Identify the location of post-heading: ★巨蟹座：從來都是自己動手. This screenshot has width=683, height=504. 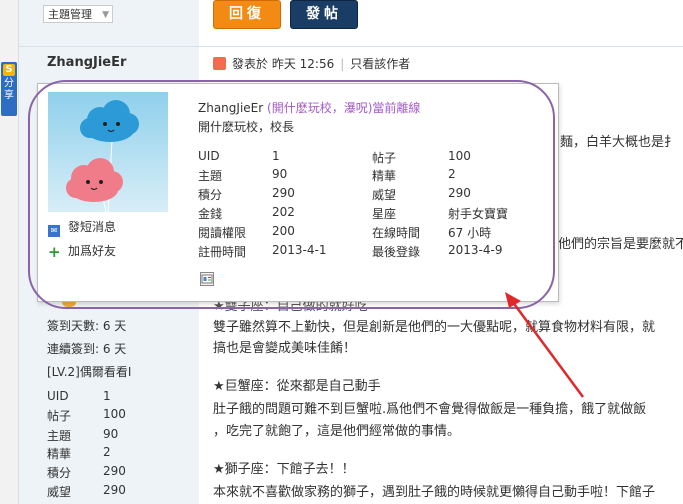
(297, 386).